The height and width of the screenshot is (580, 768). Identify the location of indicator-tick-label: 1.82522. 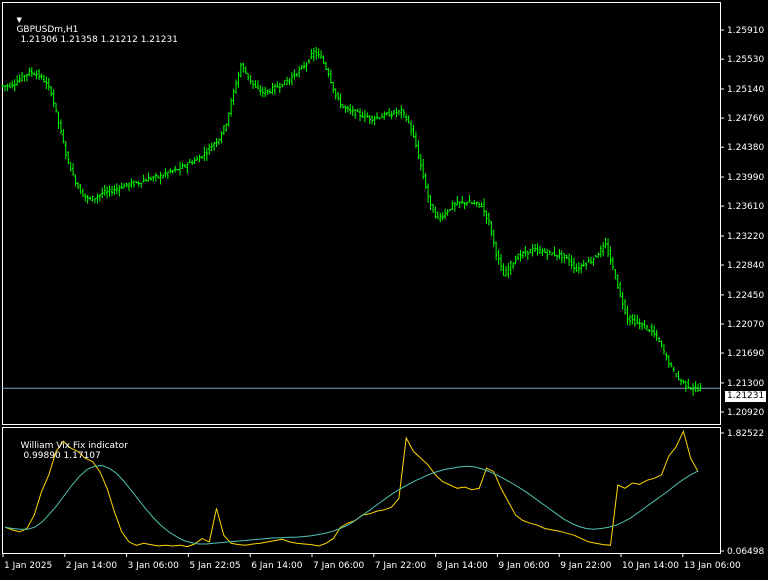
(745, 434).